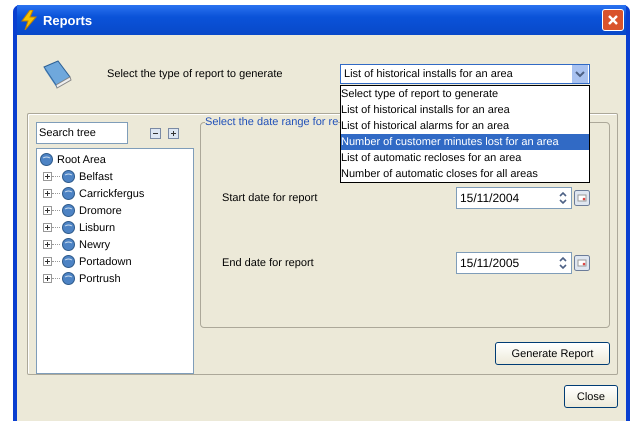  I want to click on report-type-label: Select the type of report to generate, so click(195, 74).